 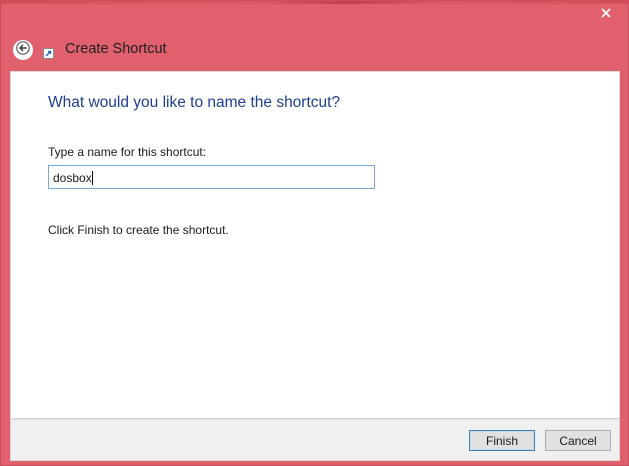 I want to click on close-button, so click(x=606, y=13).